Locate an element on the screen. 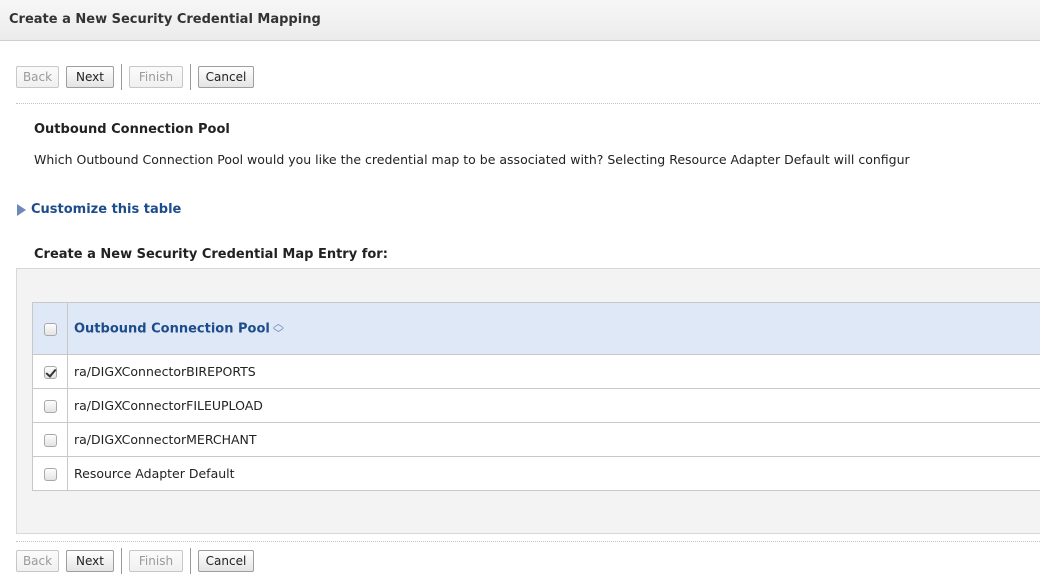 The width and height of the screenshot is (1040, 585). column-header-cell: Outbound Connection Pool ︿ ﹀ is located at coordinates (553, 328).